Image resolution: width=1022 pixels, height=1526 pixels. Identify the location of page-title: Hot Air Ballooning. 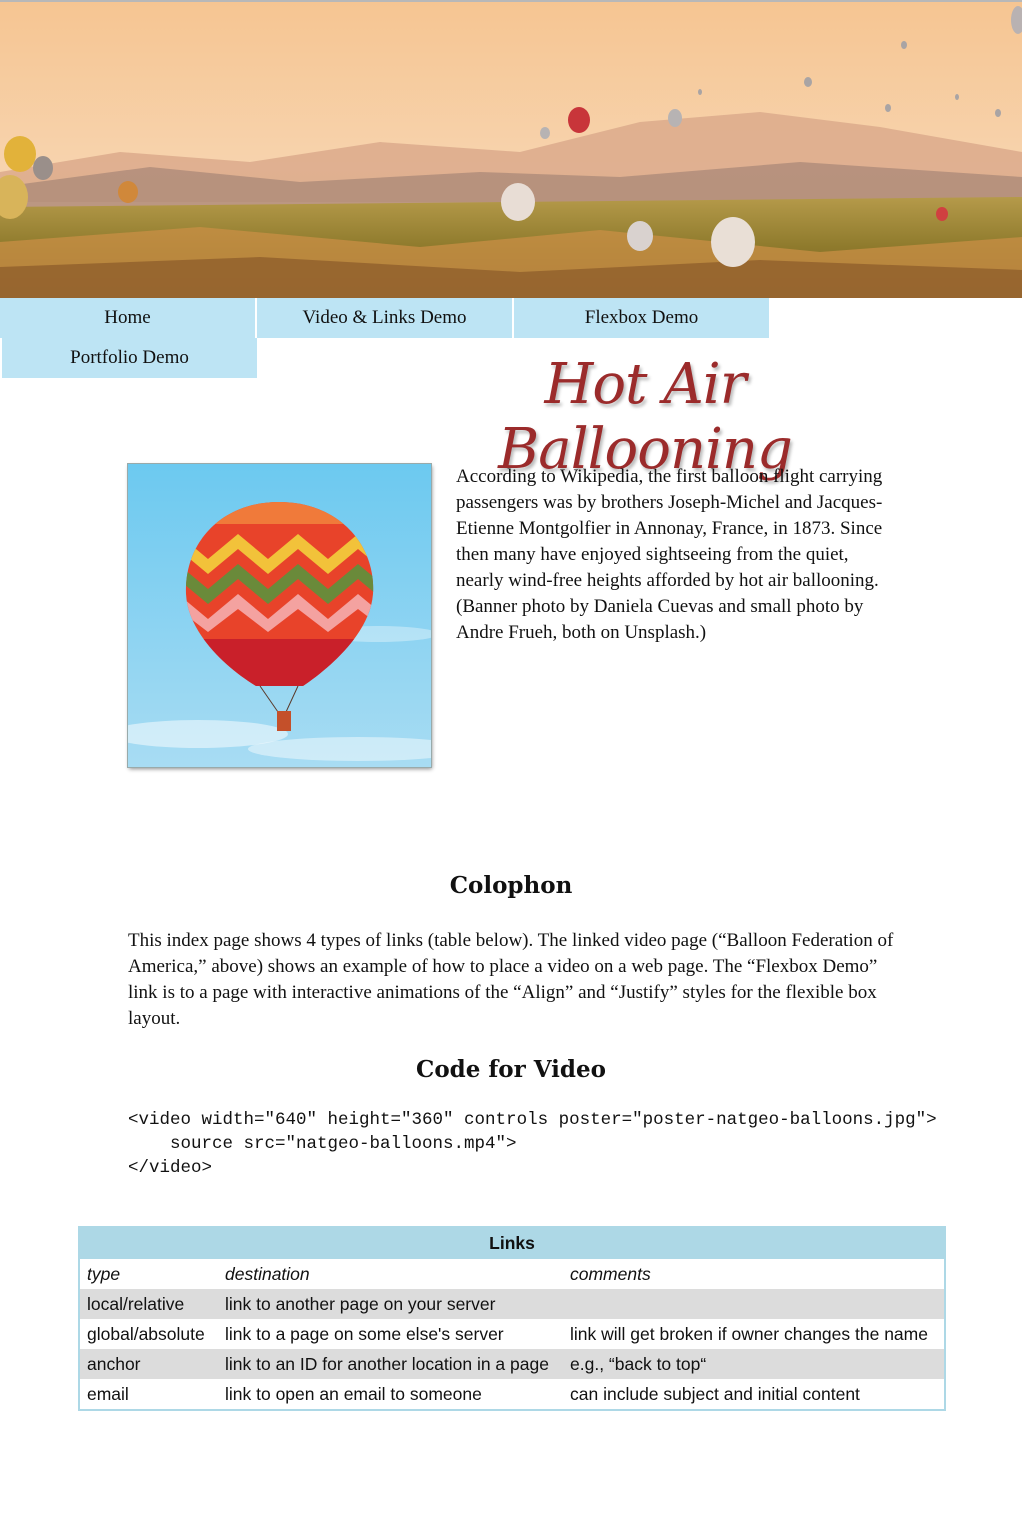
(645, 417).